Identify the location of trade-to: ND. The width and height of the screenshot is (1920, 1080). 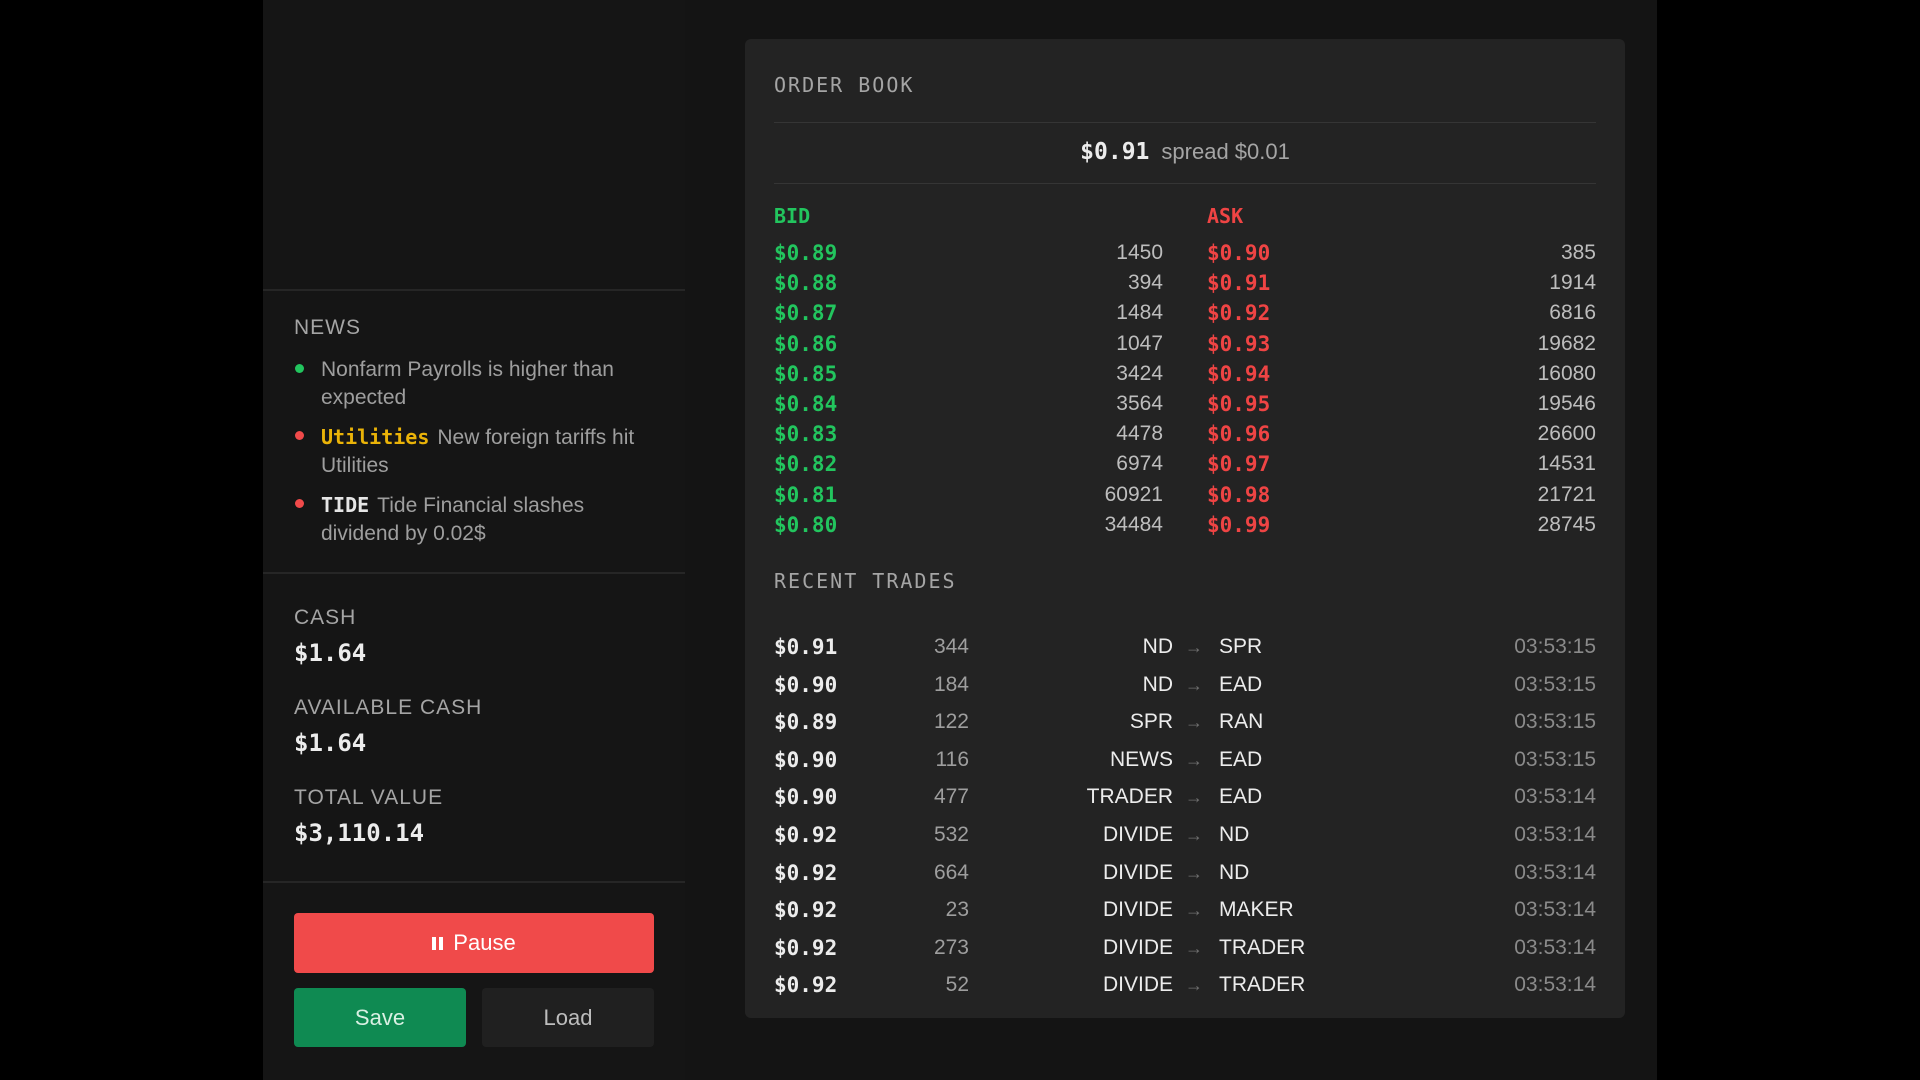
(1234, 872).